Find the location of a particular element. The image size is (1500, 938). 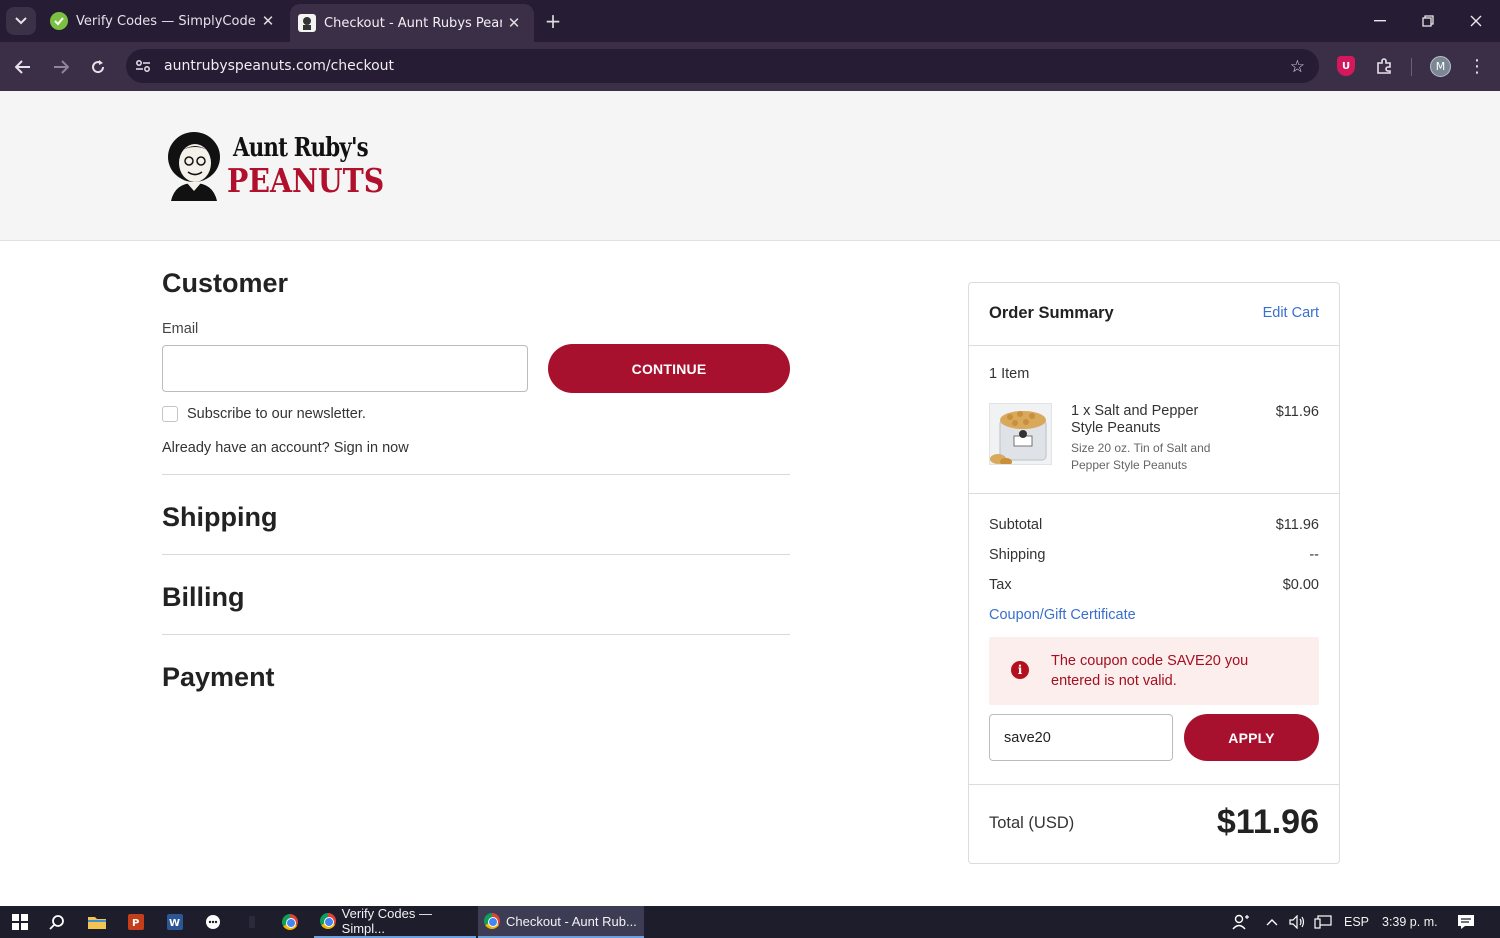

browser-menu-icon: ⋮ is located at coordinates (1477, 66).